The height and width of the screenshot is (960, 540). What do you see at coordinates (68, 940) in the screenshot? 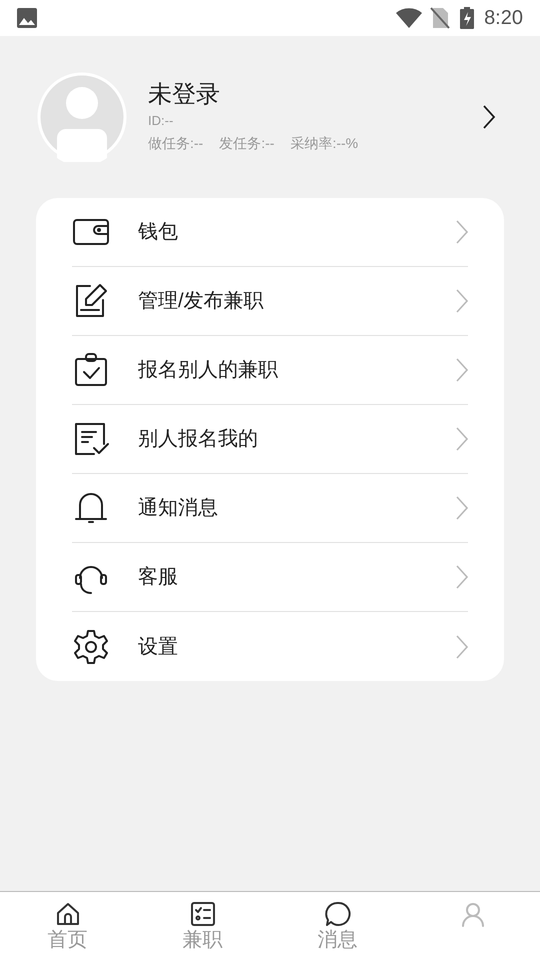
I see `tab-label: 首页` at bounding box center [68, 940].